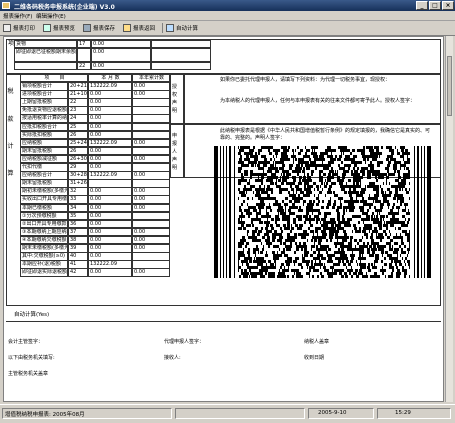  Describe the element at coordinates (121, 44) in the screenshot. I see `top-row-value-1: 0.00` at that location.